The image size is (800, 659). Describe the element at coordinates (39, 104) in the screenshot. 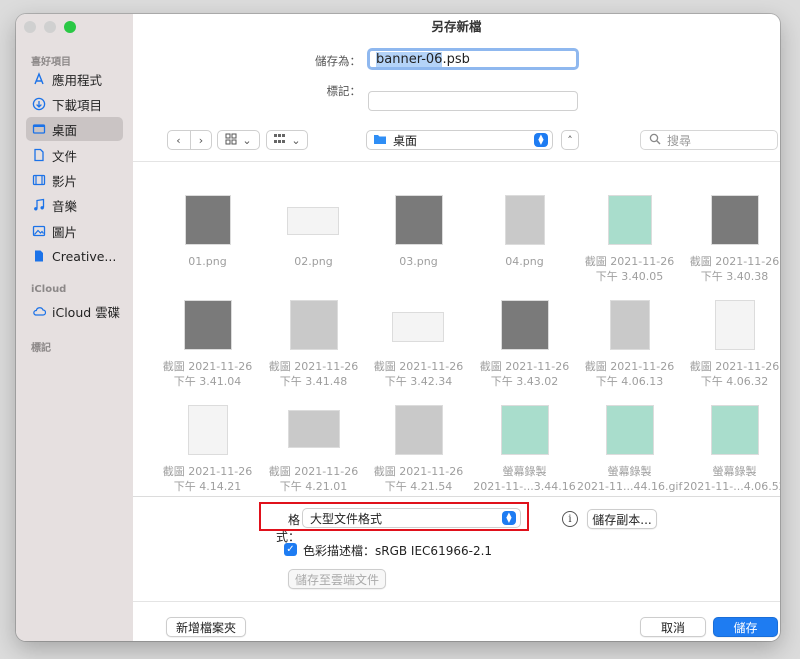

I see `downloads-icon` at that location.